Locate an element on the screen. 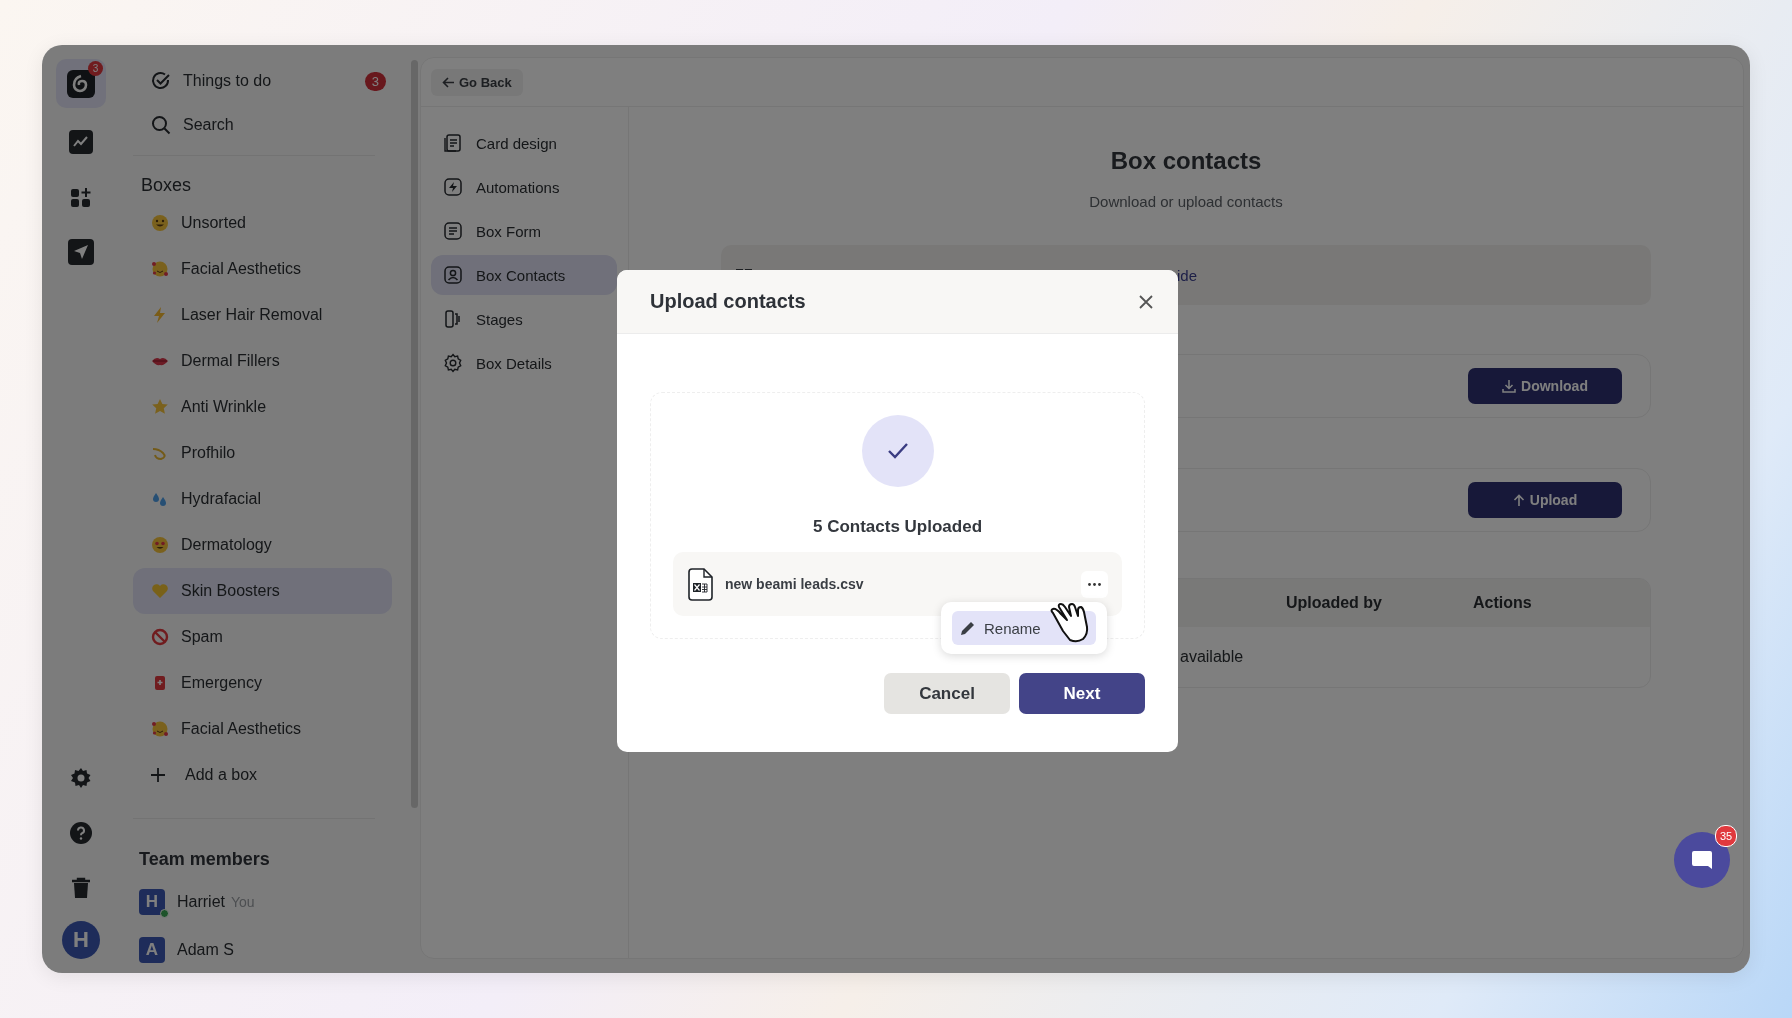  box-item: Dermal Fillers is located at coordinates (262, 361).